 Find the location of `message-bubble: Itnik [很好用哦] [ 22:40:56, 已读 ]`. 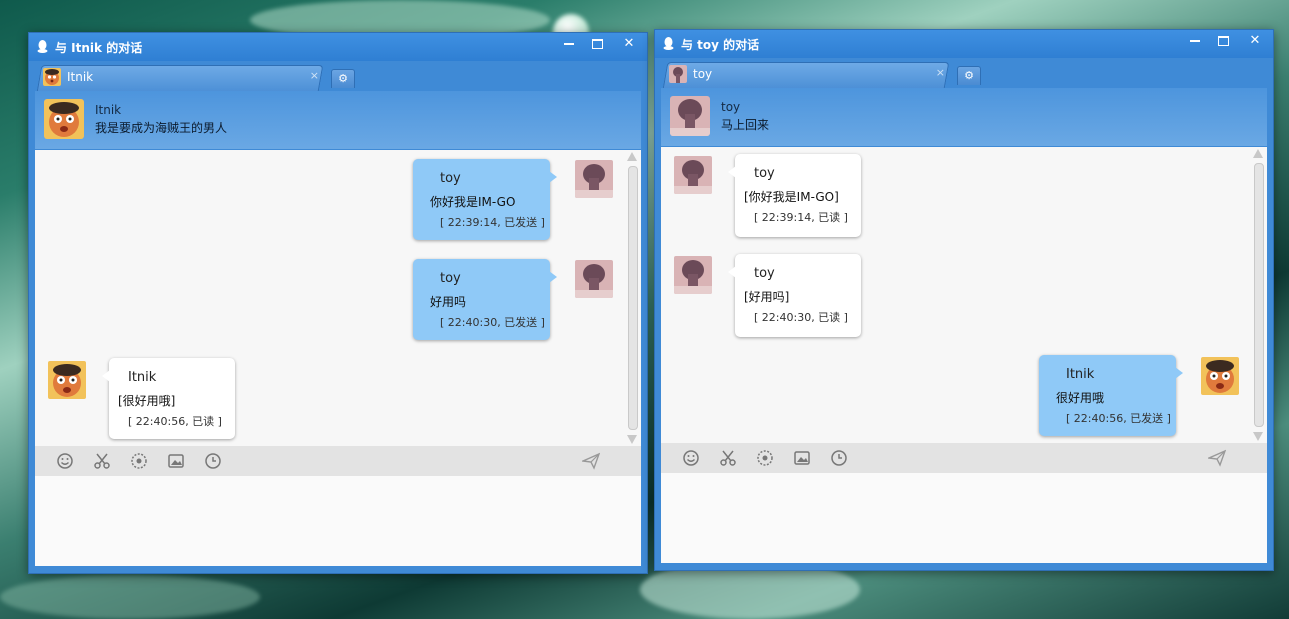

message-bubble: Itnik [很好用哦] [ 22:40:56, 已读 ] is located at coordinates (168, 398).